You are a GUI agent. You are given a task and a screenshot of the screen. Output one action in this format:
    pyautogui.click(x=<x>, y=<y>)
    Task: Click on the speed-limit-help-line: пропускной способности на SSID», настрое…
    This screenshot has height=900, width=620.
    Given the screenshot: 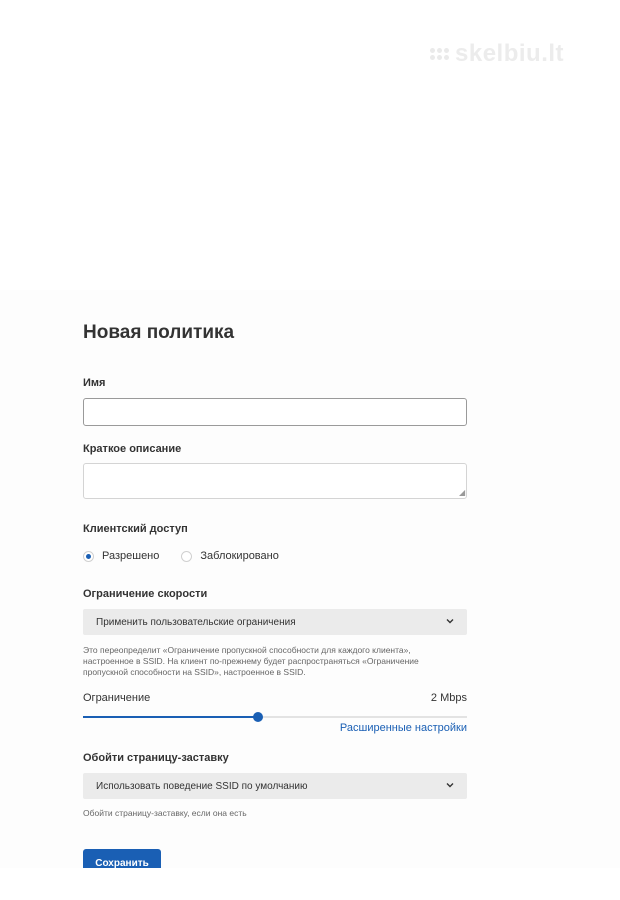 What is the action you would take?
    pyautogui.click(x=194, y=672)
    